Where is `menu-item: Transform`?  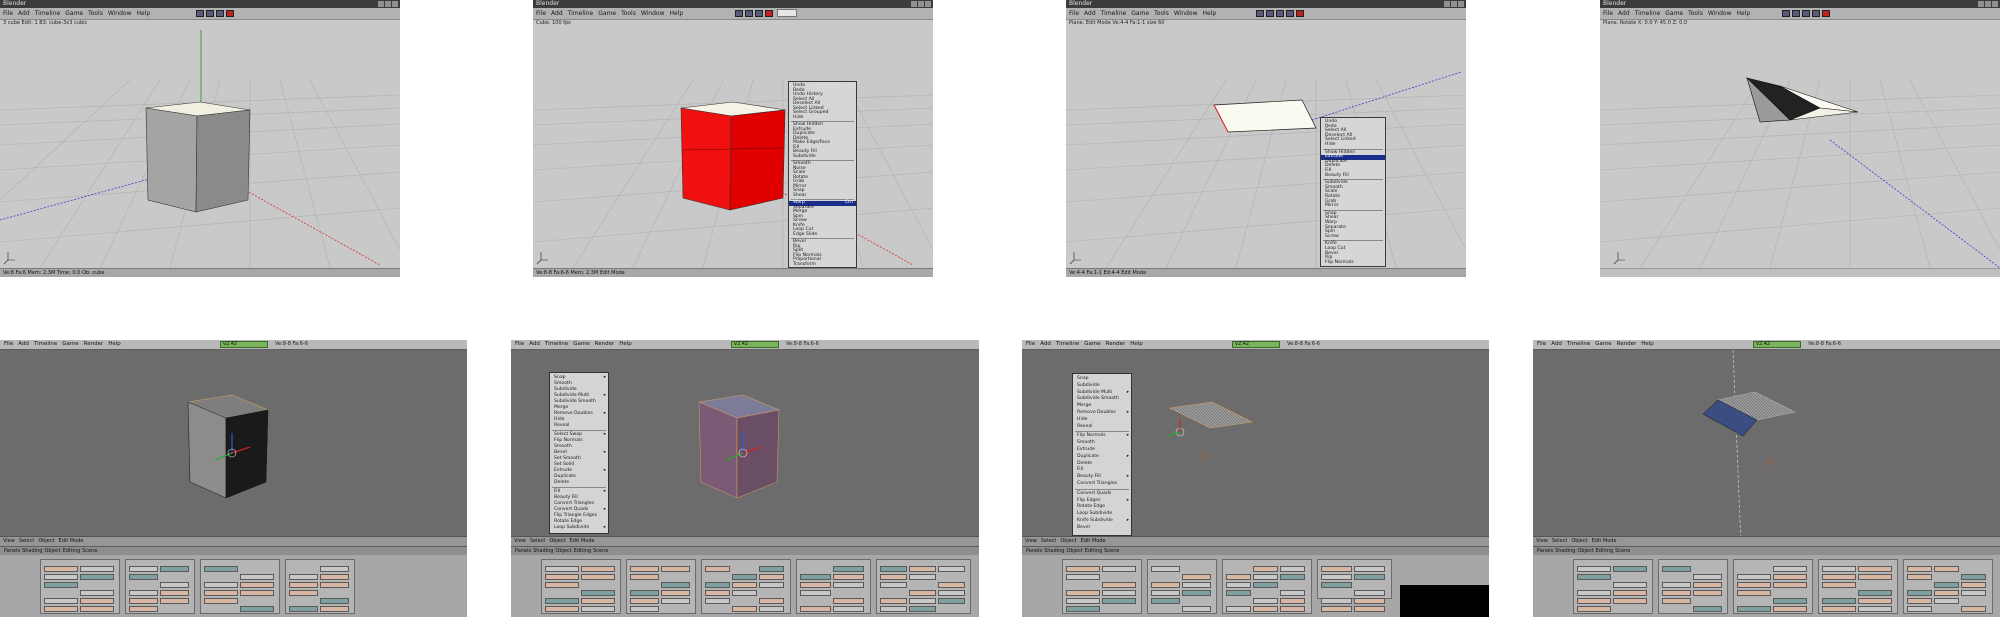
menu-item: Transform is located at coordinates (822, 265).